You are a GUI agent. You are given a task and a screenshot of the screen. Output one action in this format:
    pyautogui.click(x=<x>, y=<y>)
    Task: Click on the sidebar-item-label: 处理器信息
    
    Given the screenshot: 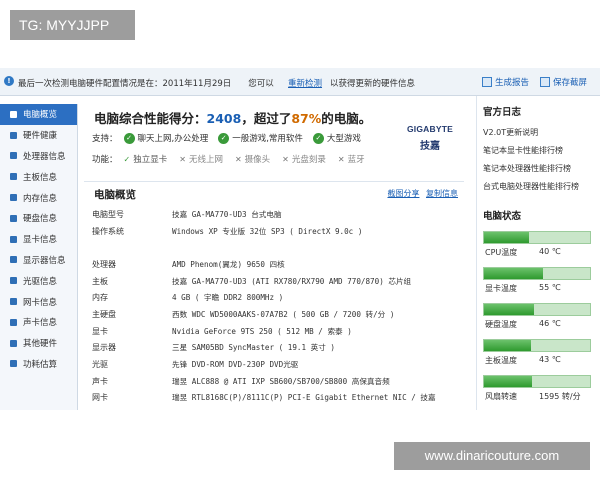 What is the action you would take?
    pyautogui.click(x=44, y=156)
    